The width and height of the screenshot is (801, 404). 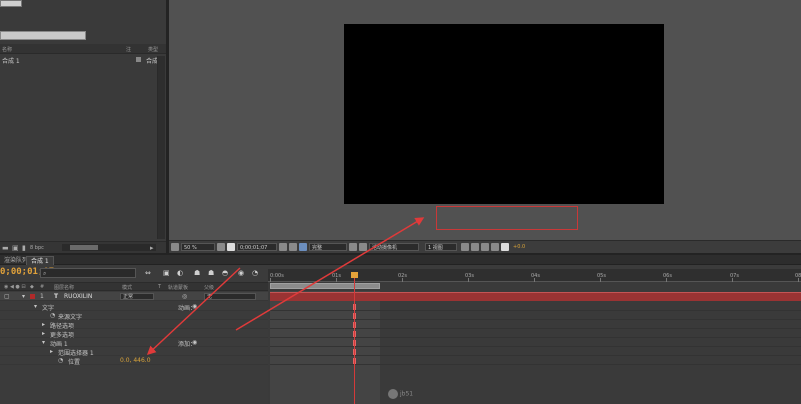 What do you see at coordinates (134, 352) in the screenshot?
I see `property-row-range-selector: ▸ 范围选择器 1` at bounding box center [134, 352].